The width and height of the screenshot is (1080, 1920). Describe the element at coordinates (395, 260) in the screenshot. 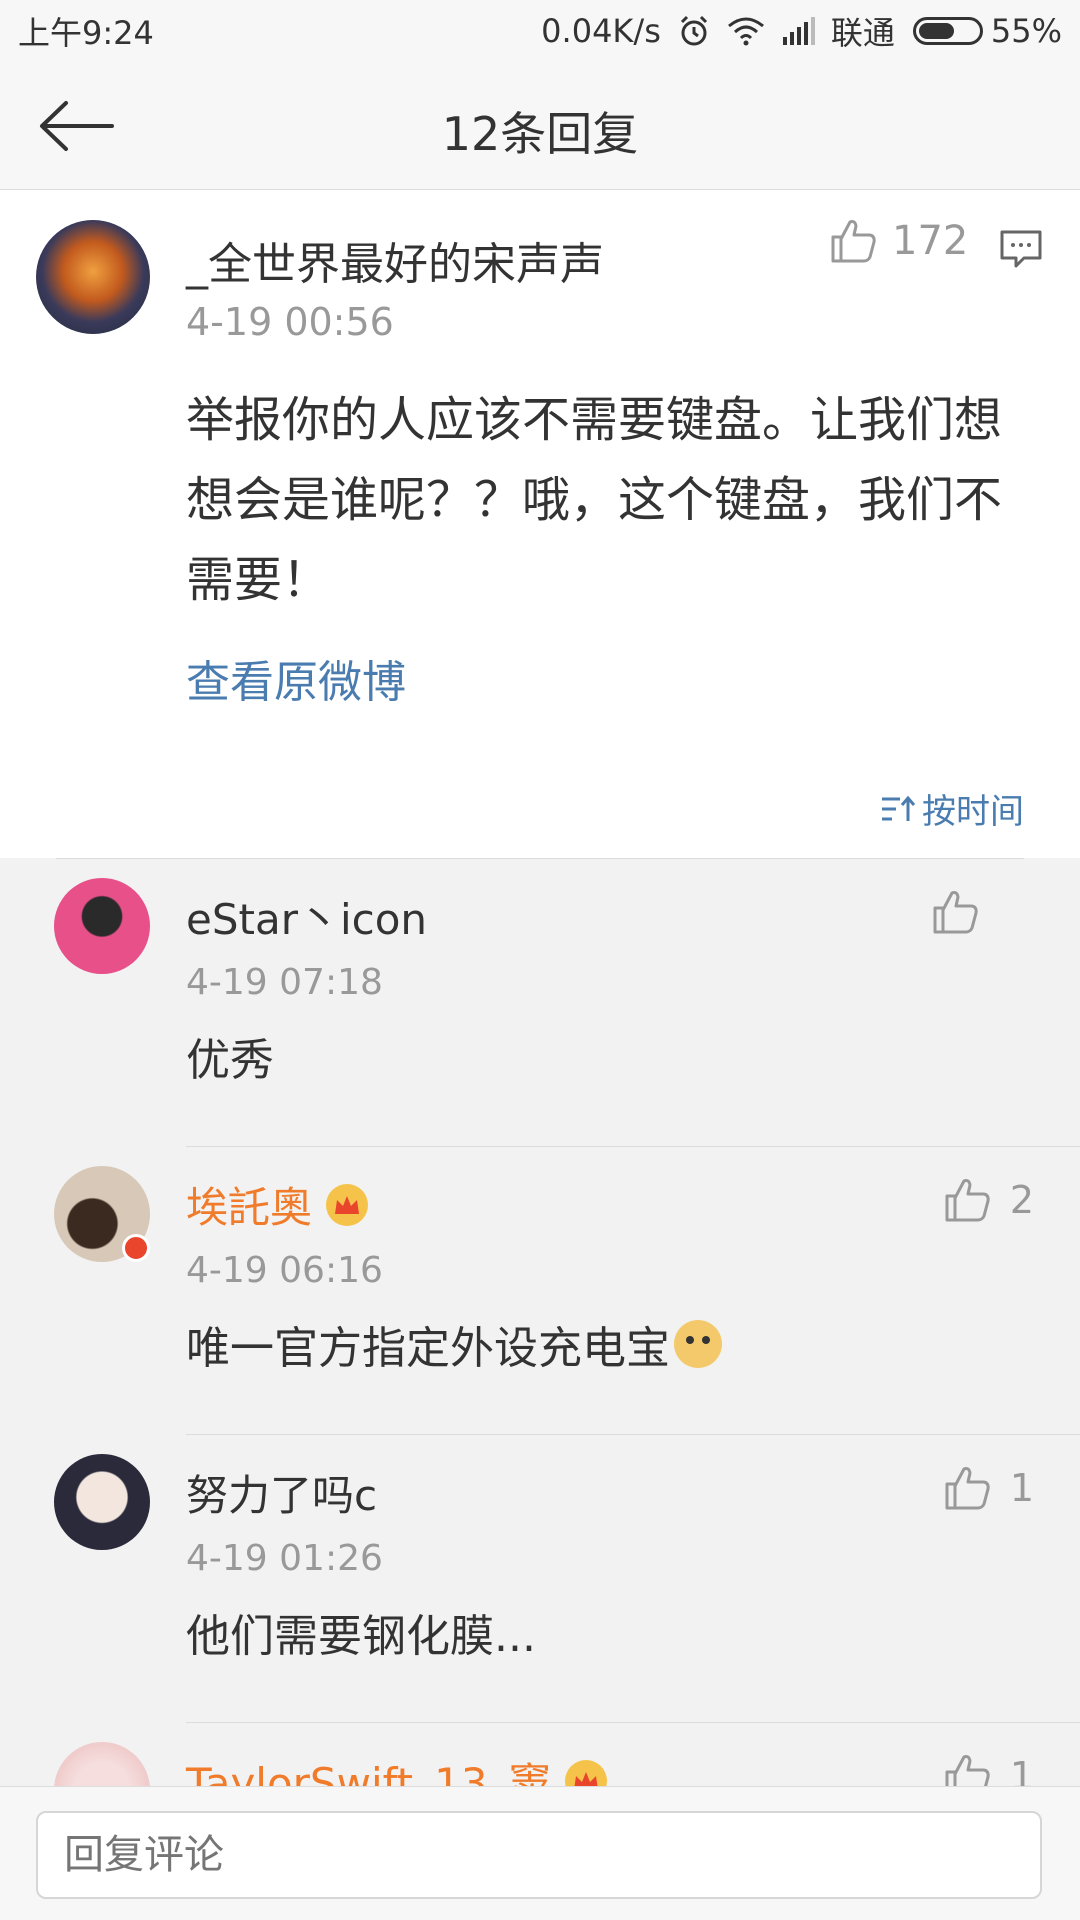

I see `comment-author: _全世界最好的宋声声` at that location.